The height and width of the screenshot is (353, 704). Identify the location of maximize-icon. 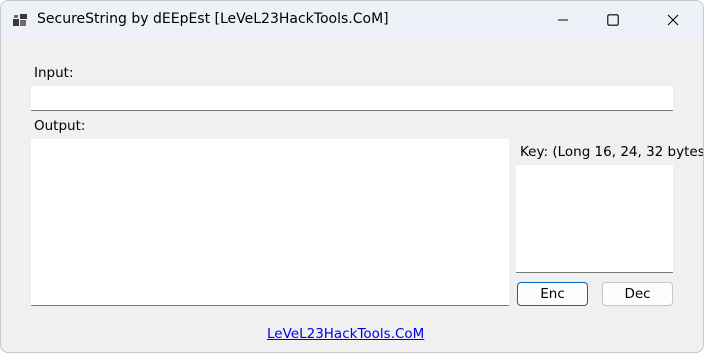
(613, 20).